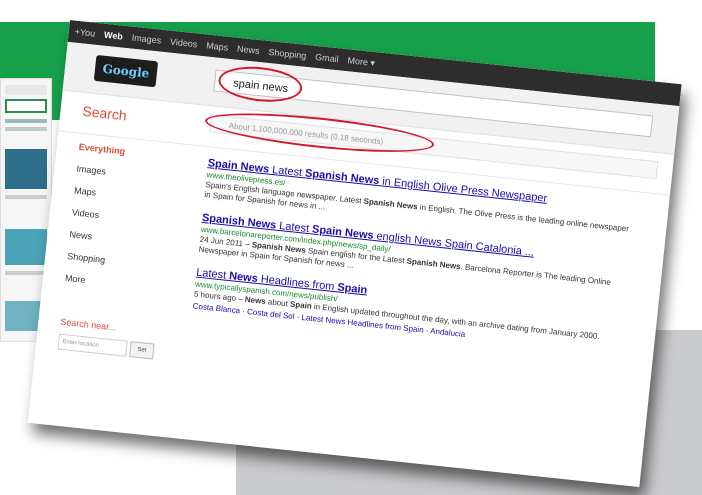  Describe the element at coordinates (142, 350) in the screenshot. I see `set-location-button: Set` at that location.